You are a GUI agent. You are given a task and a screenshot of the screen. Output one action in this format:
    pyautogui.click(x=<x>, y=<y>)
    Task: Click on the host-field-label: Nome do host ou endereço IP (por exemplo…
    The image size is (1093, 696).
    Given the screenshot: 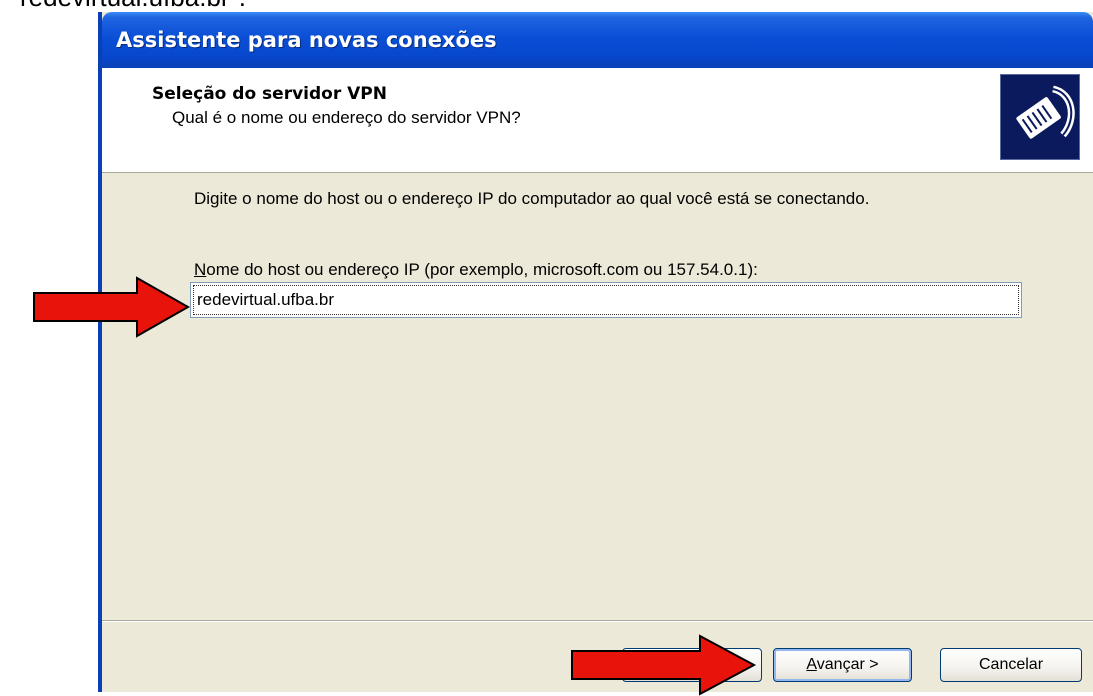 What is the action you would take?
    pyautogui.click(x=476, y=270)
    